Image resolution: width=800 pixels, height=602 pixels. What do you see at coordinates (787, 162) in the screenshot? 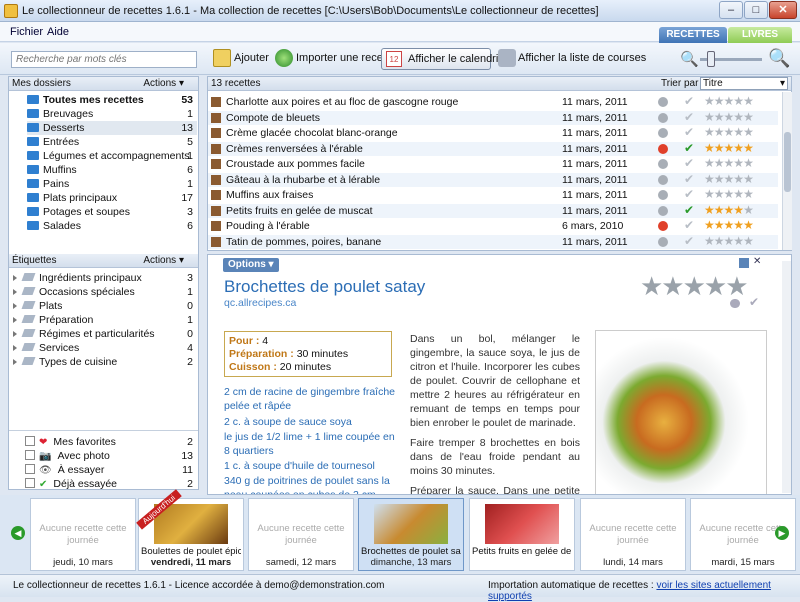
I see `list-scrollbar-thumb` at bounding box center [787, 162].